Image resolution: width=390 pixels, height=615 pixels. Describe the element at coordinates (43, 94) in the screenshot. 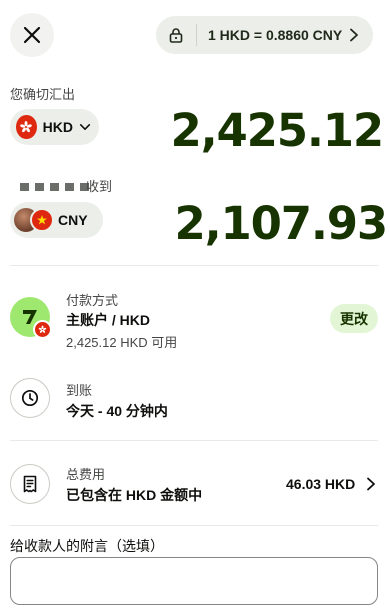

I see `send-label: 您确切汇出` at that location.